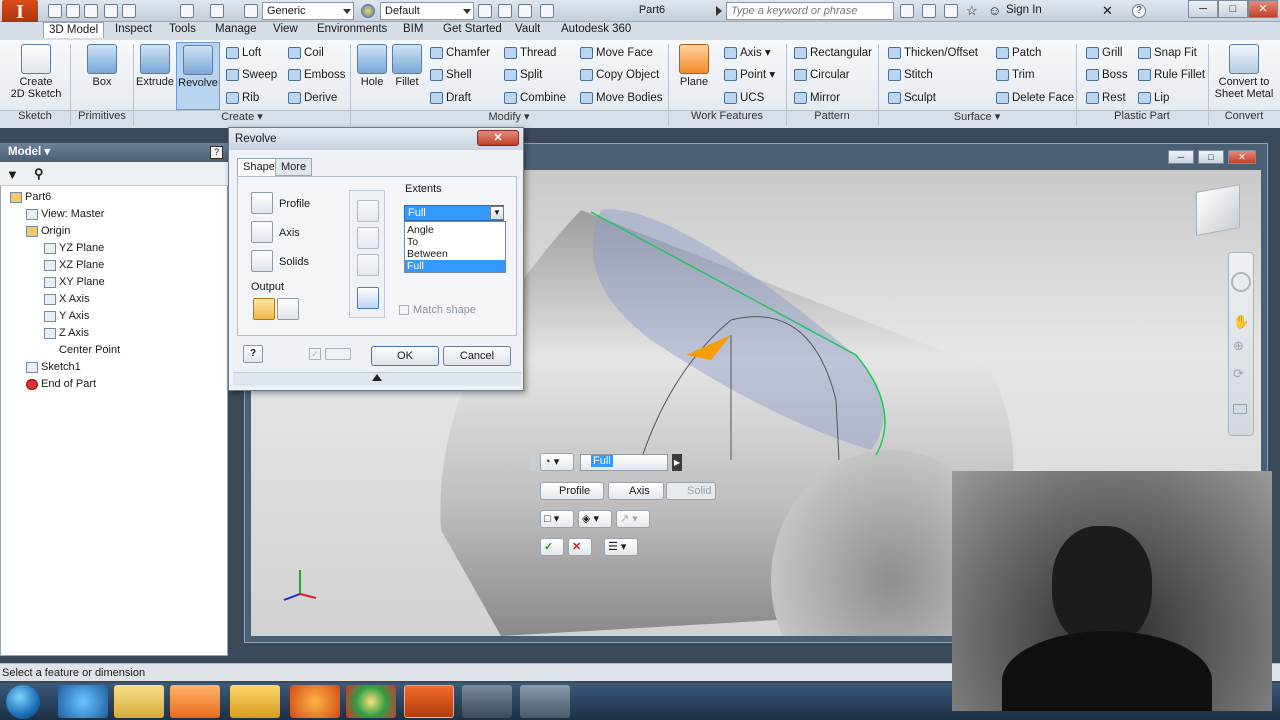 The height and width of the screenshot is (720, 1280). What do you see at coordinates (66, 316) in the screenshot?
I see `tree-item-y-axis: Y Axis` at bounding box center [66, 316].